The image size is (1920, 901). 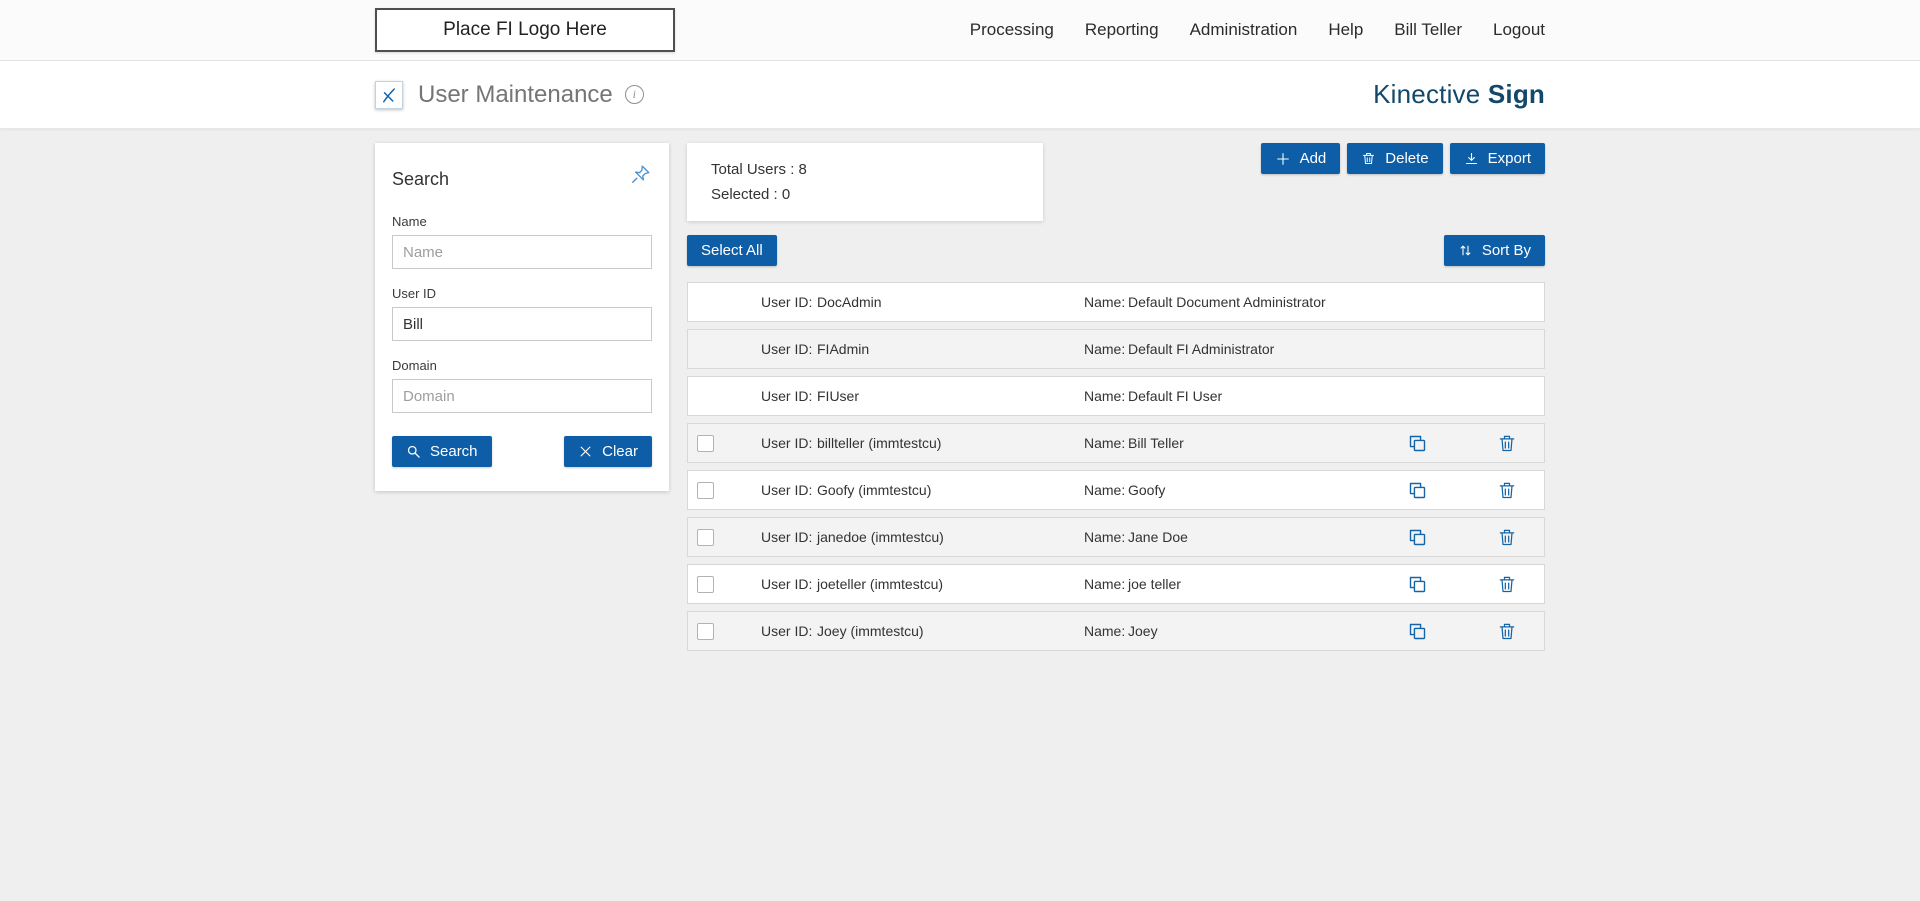 What do you see at coordinates (413, 451) in the screenshot?
I see `search-icon` at bounding box center [413, 451].